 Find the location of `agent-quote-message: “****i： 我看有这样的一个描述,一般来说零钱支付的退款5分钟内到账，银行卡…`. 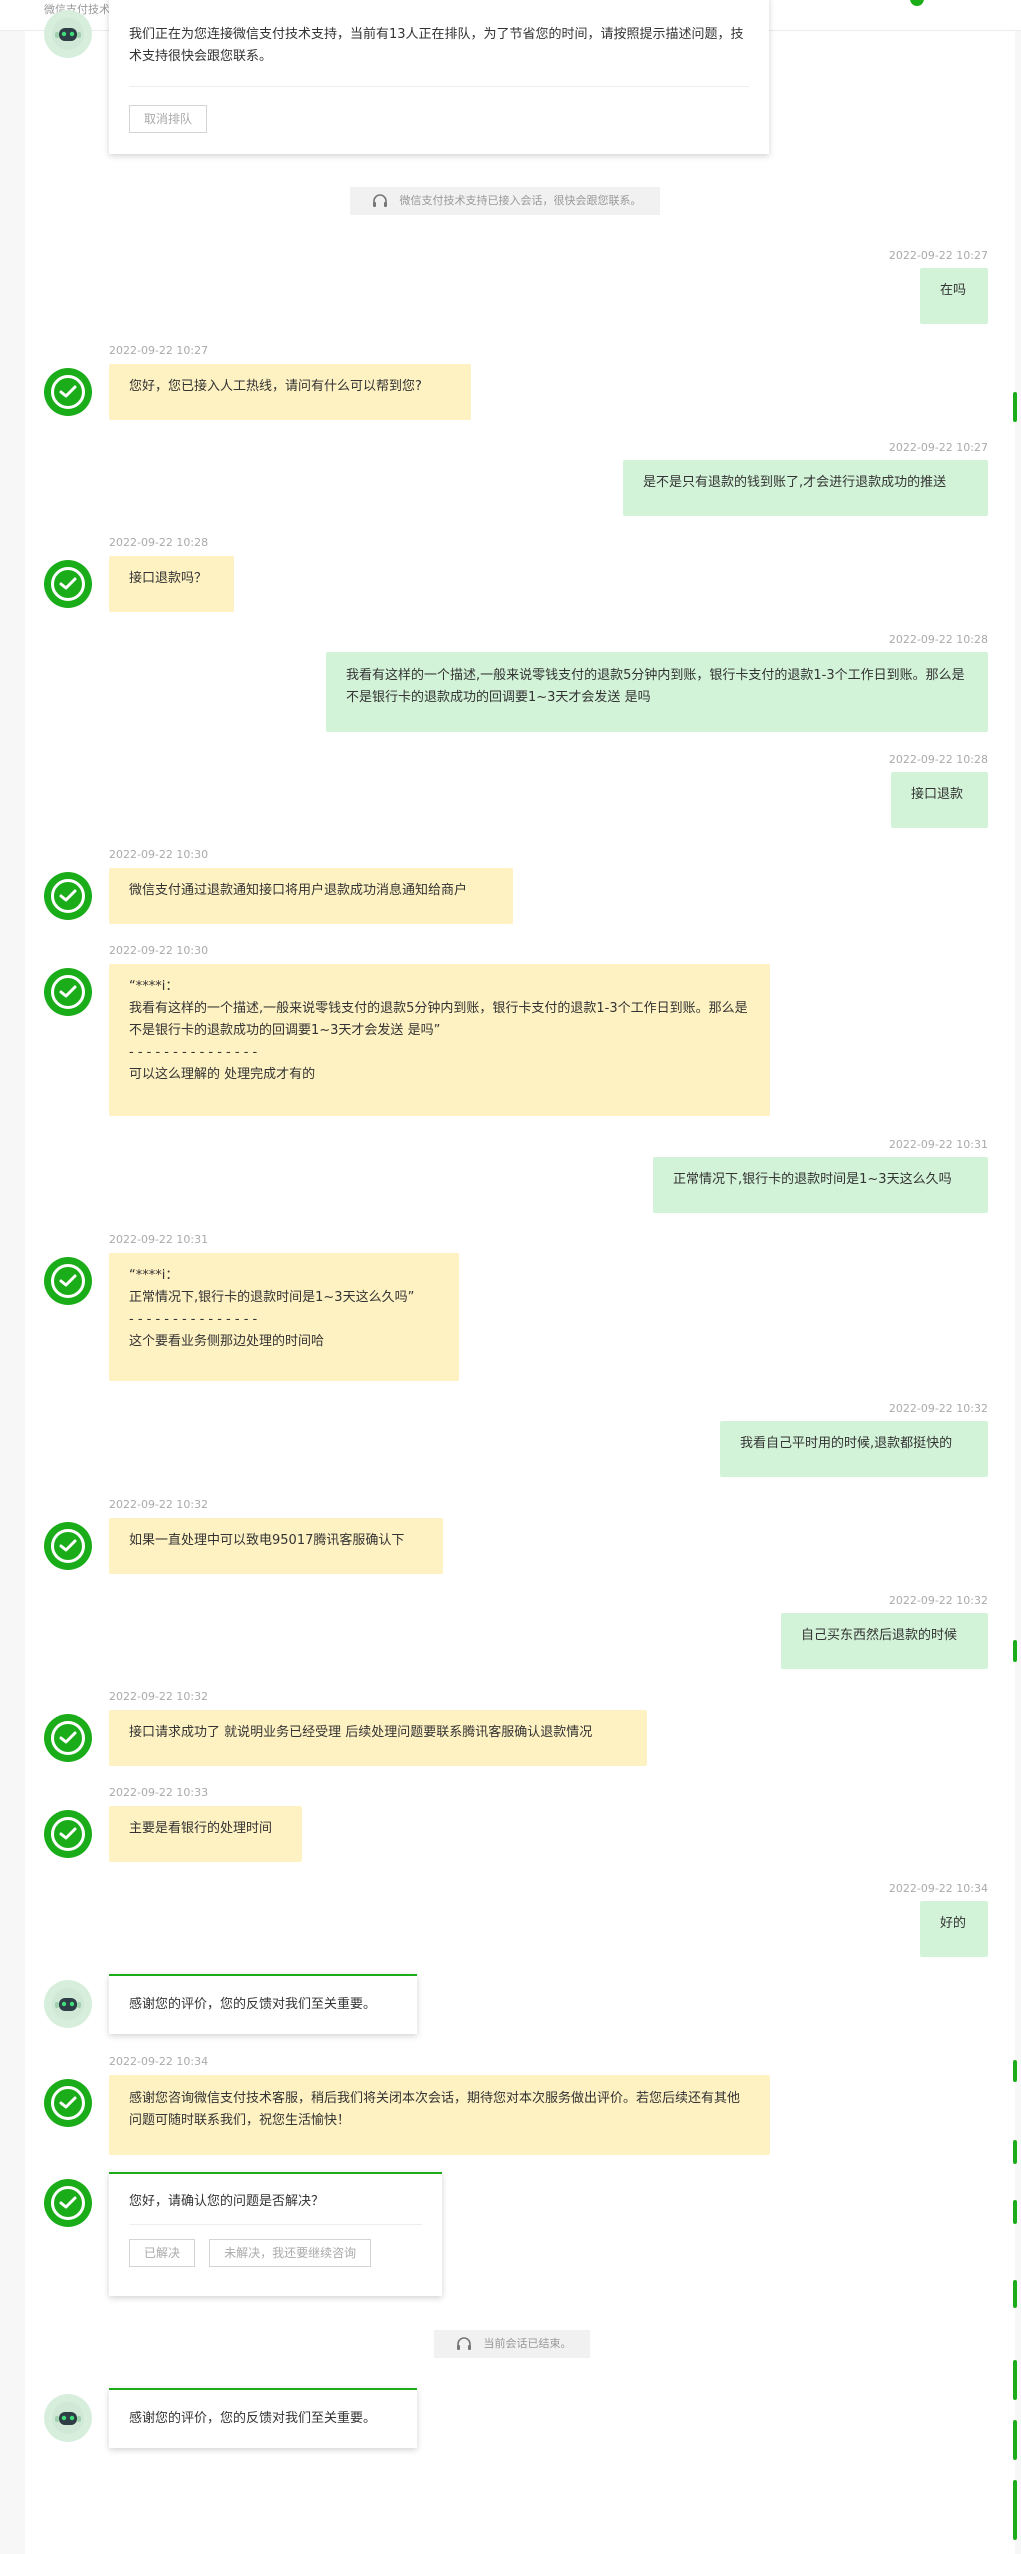

agent-quote-message: “****i： 我看有这样的一个描述,一般来说零钱支付的退款5分钟内到账，银行卡… is located at coordinates (439, 1040).